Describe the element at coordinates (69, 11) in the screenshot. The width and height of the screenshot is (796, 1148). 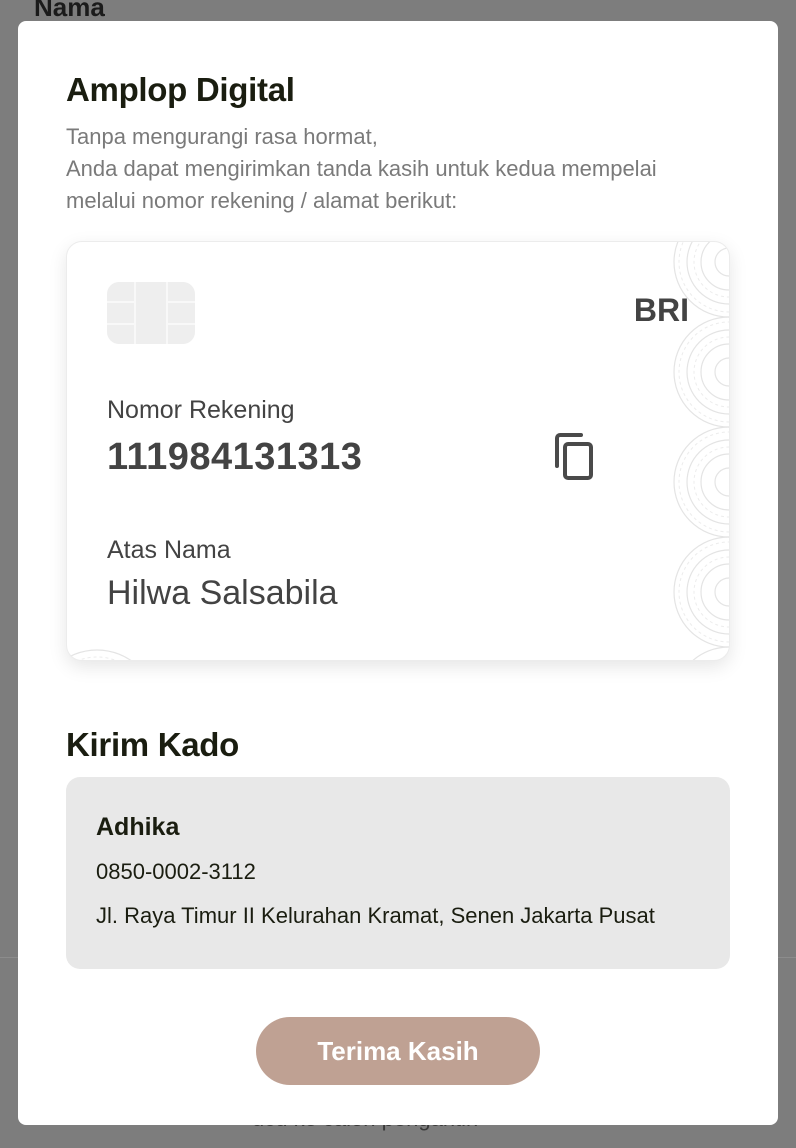
I see `background-heading: Nama` at that location.